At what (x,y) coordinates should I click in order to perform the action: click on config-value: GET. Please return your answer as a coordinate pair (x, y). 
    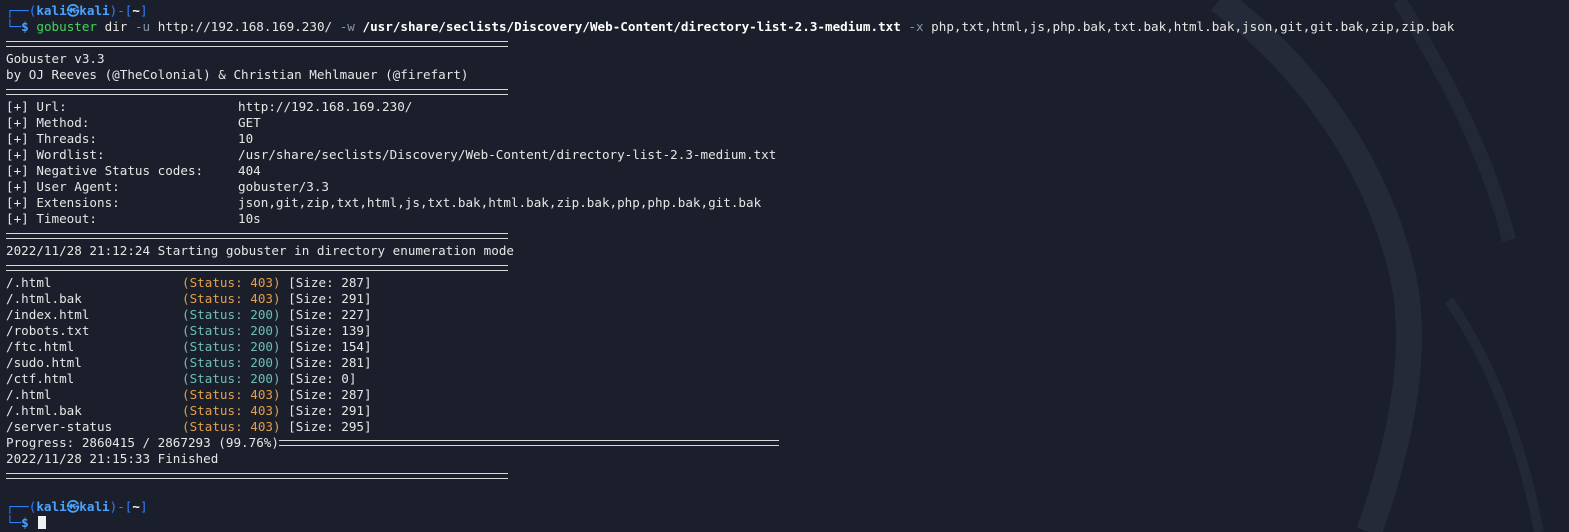
    Looking at the image, I should click on (249, 122).